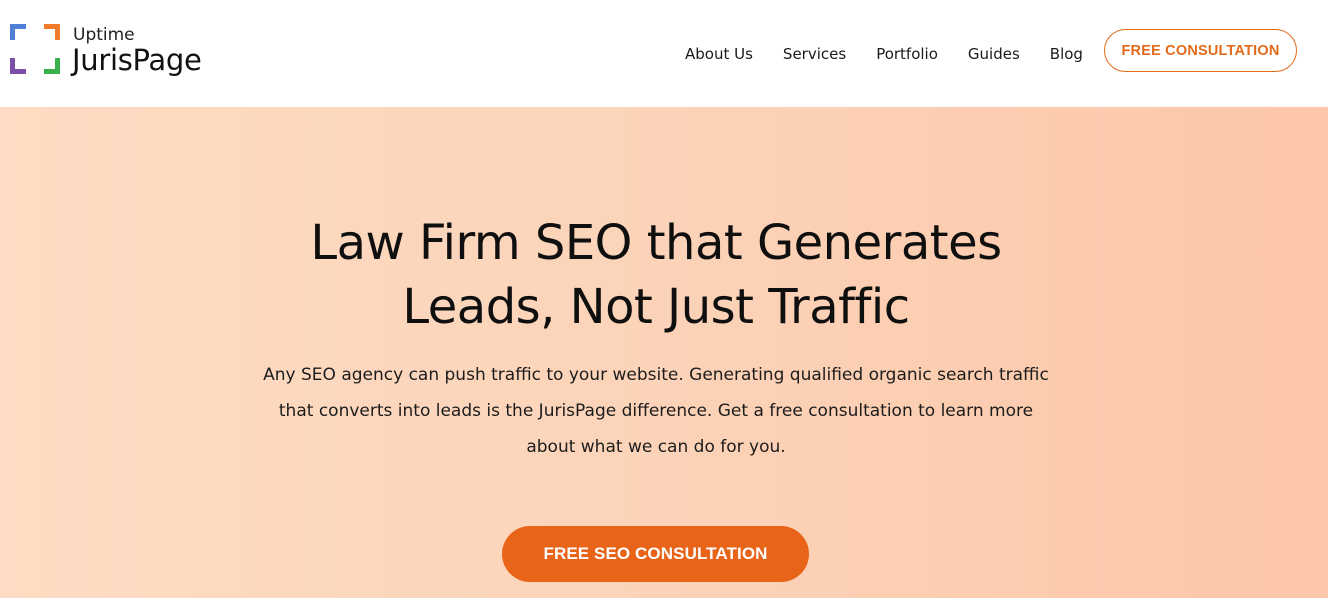  What do you see at coordinates (104, 35) in the screenshot?
I see `logo-tagline: Uptime` at bounding box center [104, 35].